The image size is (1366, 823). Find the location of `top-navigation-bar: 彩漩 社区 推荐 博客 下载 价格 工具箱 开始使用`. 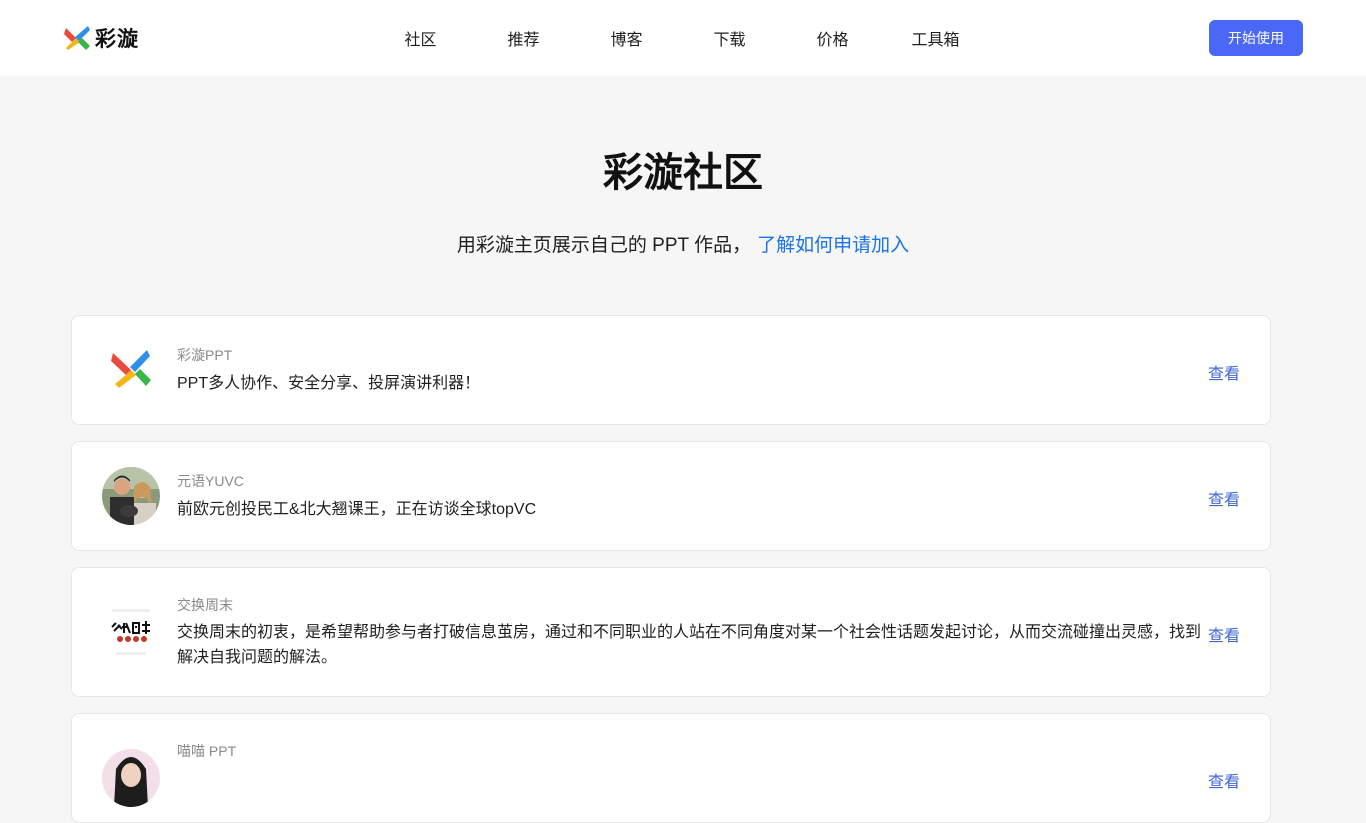

top-navigation-bar: 彩漩 社区 推荐 博客 下载 价格 工具箱 开始使用 is located at coordinates (683, 38).